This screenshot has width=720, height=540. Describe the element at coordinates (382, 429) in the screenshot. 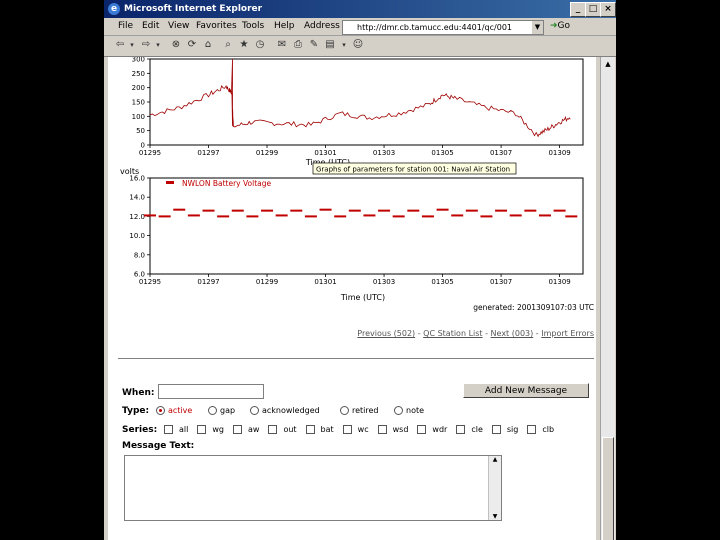

I see `checkbox-wsd` at that location.